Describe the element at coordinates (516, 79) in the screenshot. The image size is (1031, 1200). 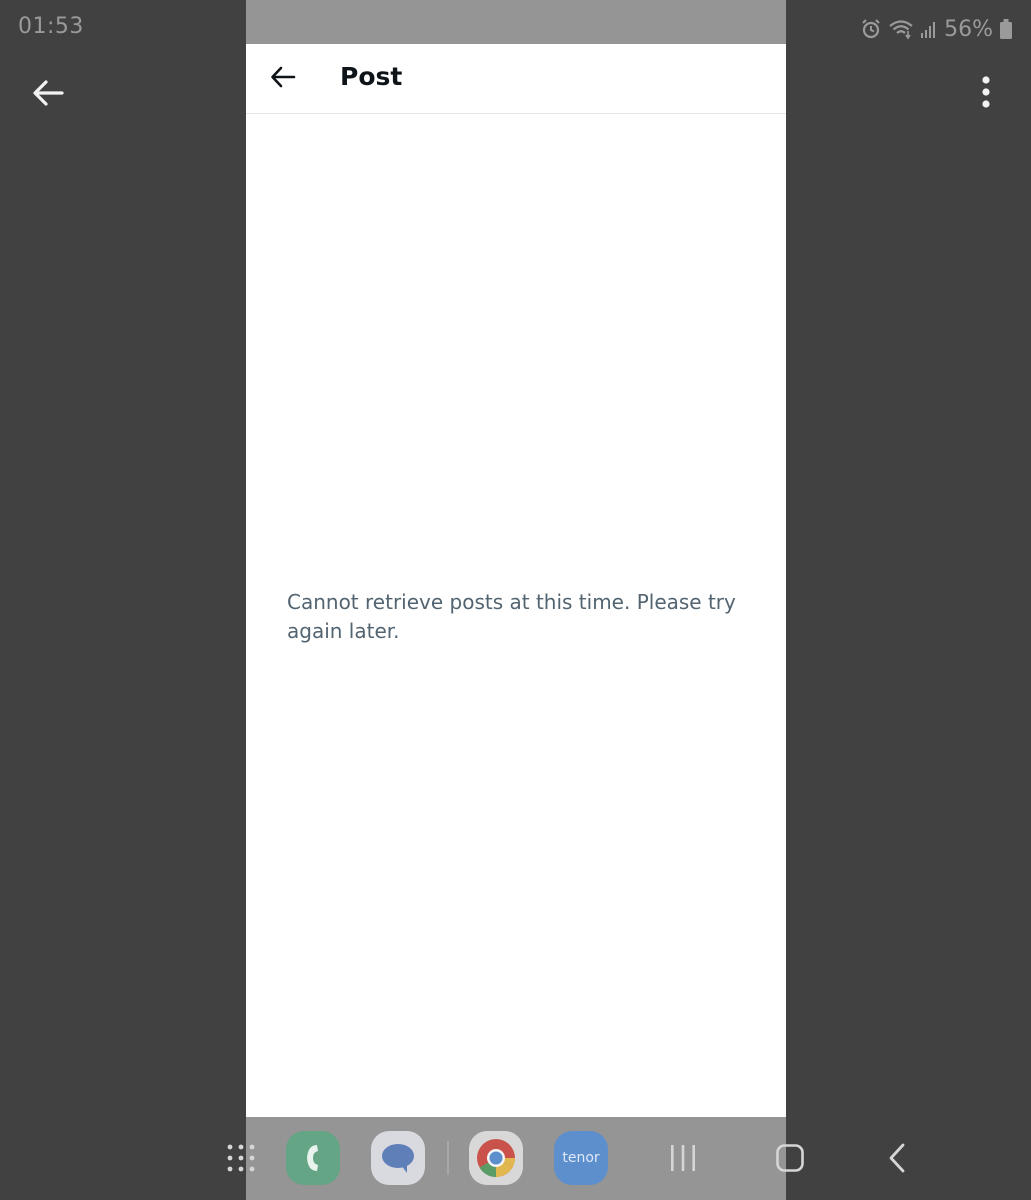
I see `app-header: Post` at that location.